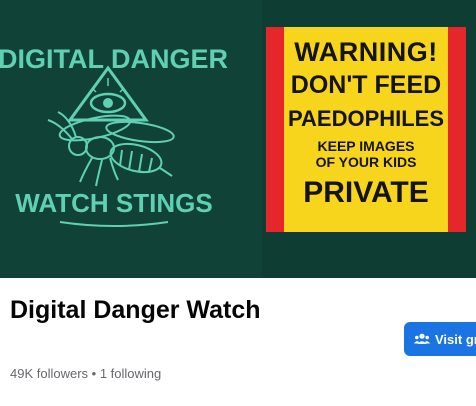 This screenshot has height=406, width=476. What do you see at coordinates (366, 146) in the screenshot?
I see `sign-line4: KEEP IMAGES` at bounding box center [366, 146].